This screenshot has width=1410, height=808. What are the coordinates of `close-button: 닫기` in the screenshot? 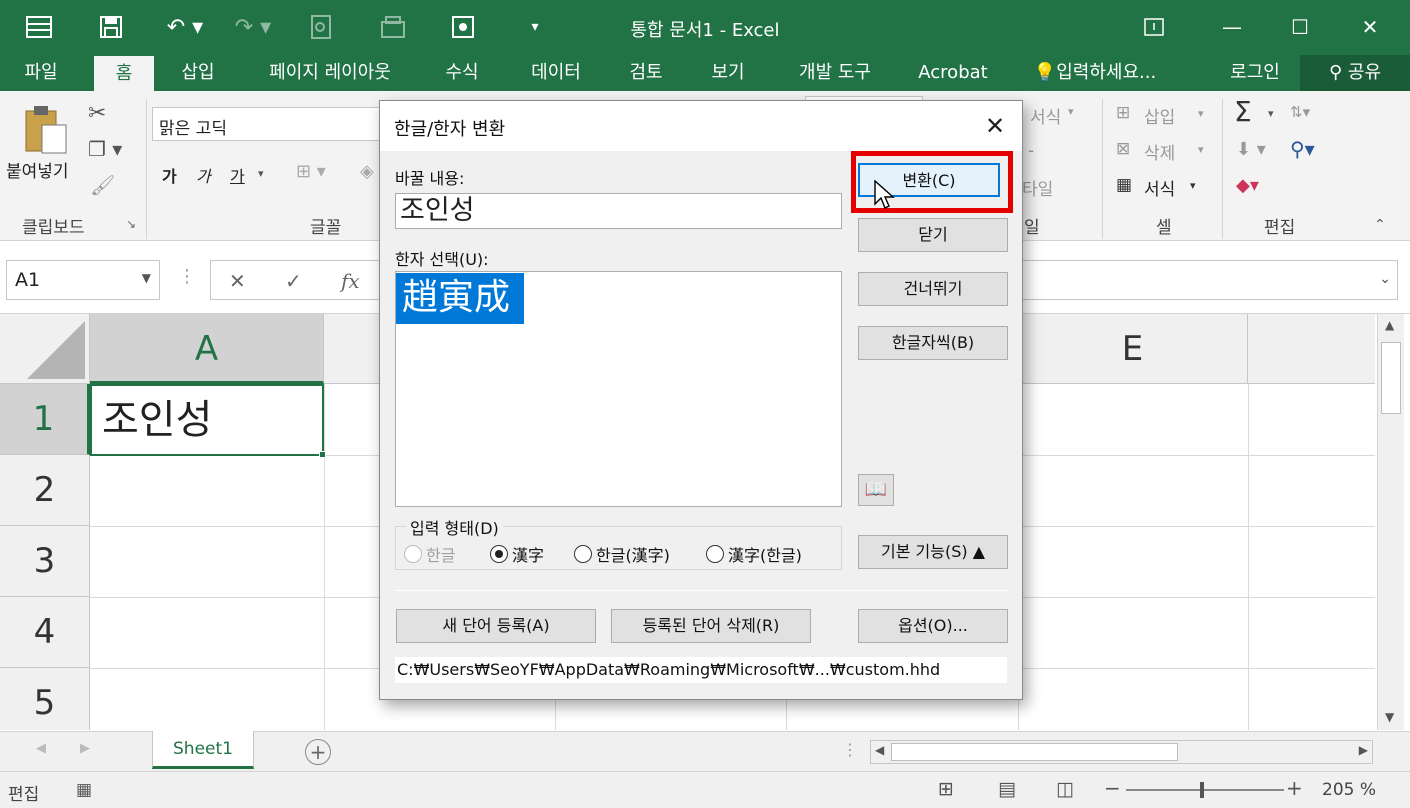 It's located at (933, 235).